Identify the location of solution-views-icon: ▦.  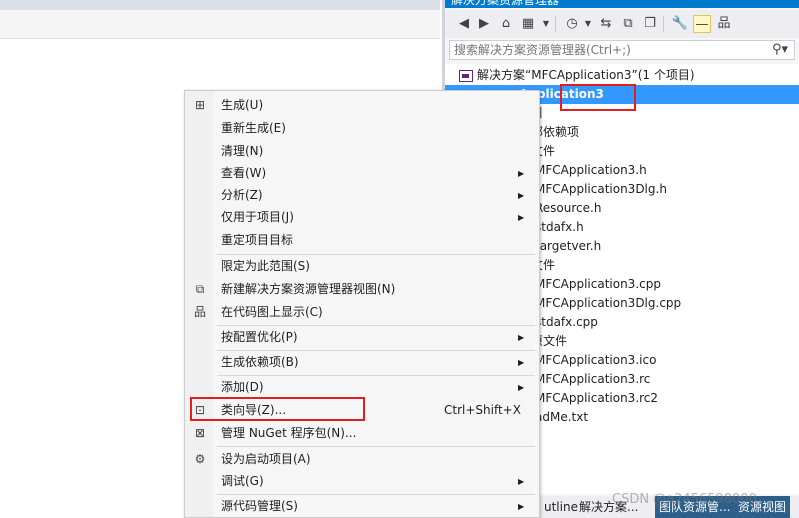
(528, 24).